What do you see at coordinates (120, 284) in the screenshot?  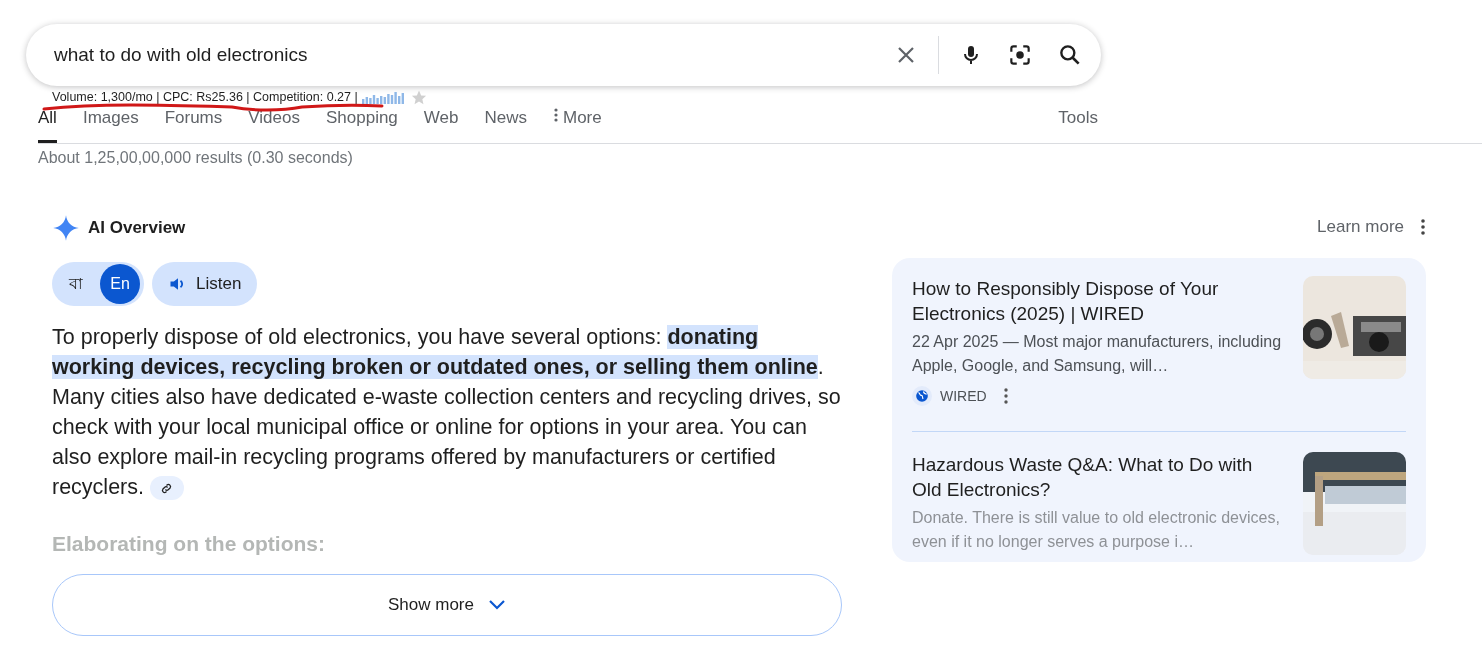 I see `language-option: En` at bounding box center [120, 284].